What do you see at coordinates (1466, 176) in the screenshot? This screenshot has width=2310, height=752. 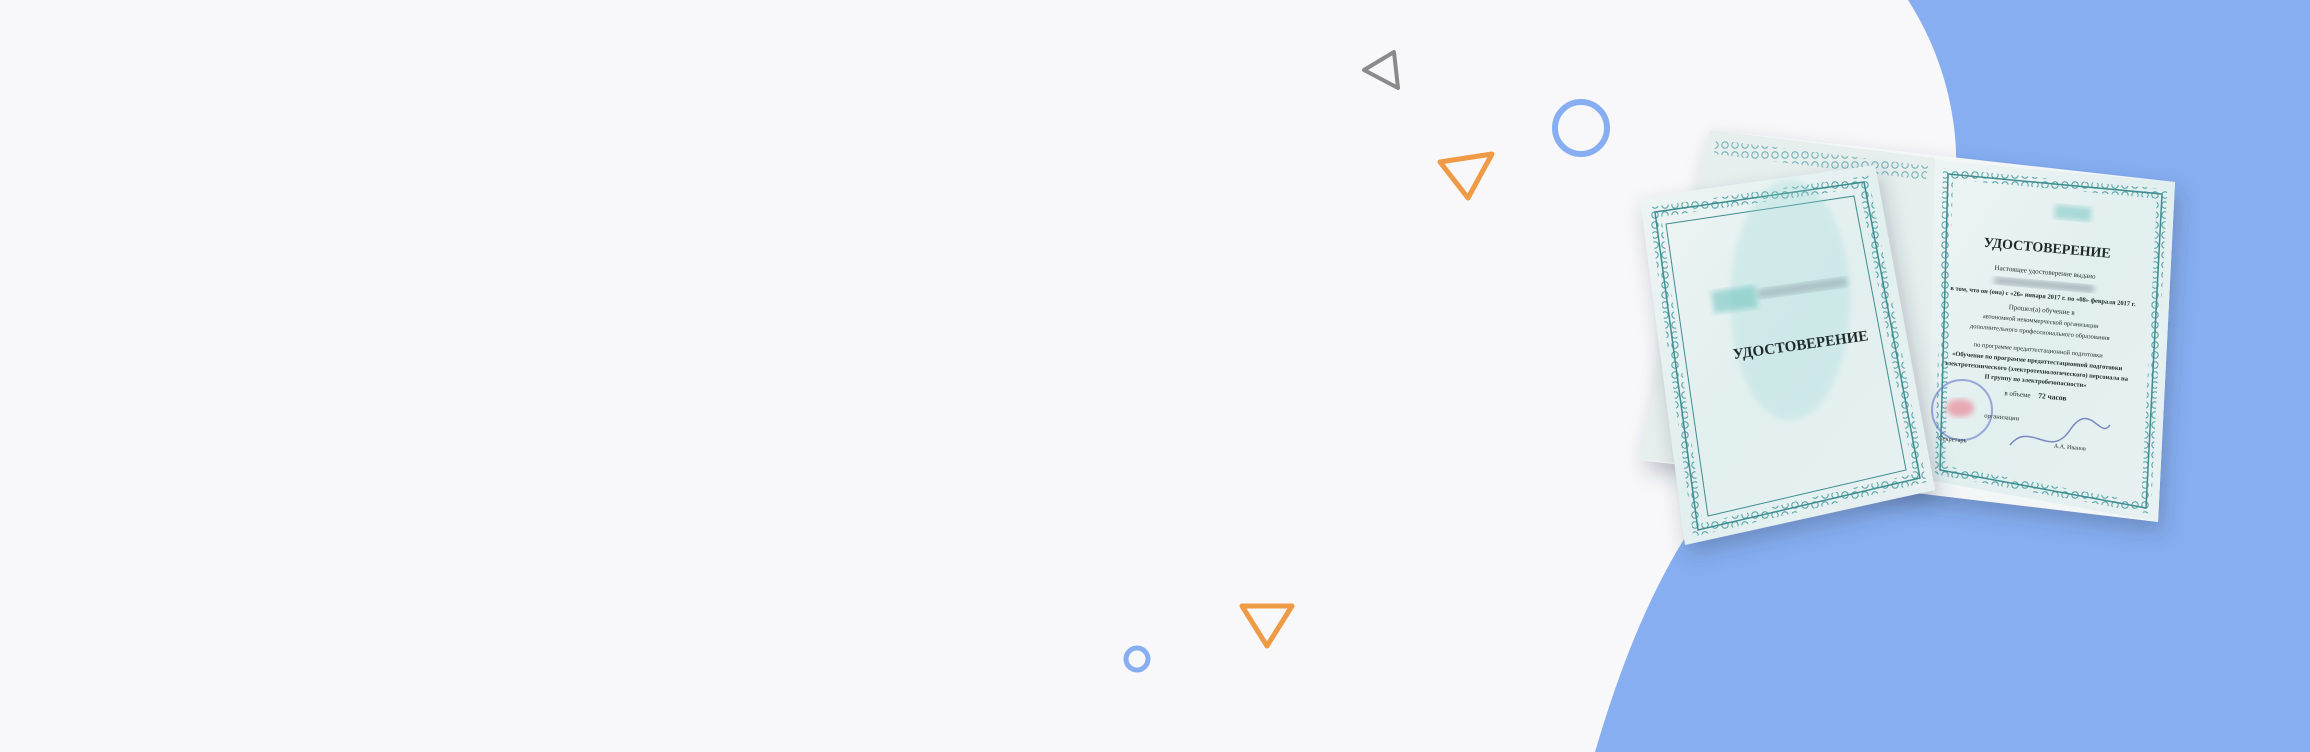 I see `orange-triangle-icon-top` at bounding box center [1466, 176].